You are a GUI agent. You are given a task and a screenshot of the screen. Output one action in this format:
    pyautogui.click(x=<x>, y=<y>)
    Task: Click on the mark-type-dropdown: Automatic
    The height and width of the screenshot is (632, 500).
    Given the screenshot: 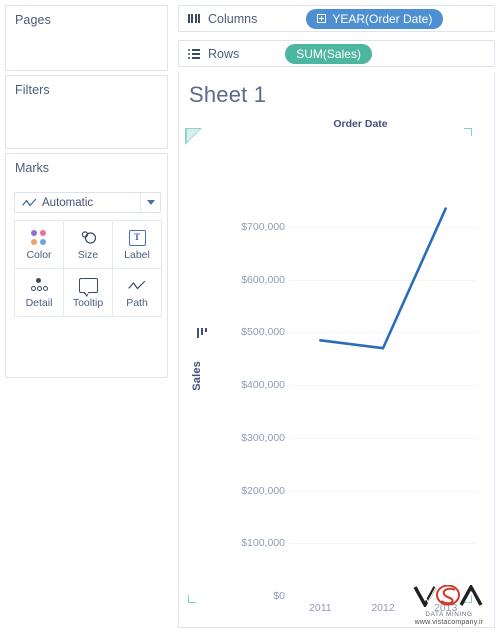 What is the action you would take?
    pyautogui.click(x=87, y=202)
    